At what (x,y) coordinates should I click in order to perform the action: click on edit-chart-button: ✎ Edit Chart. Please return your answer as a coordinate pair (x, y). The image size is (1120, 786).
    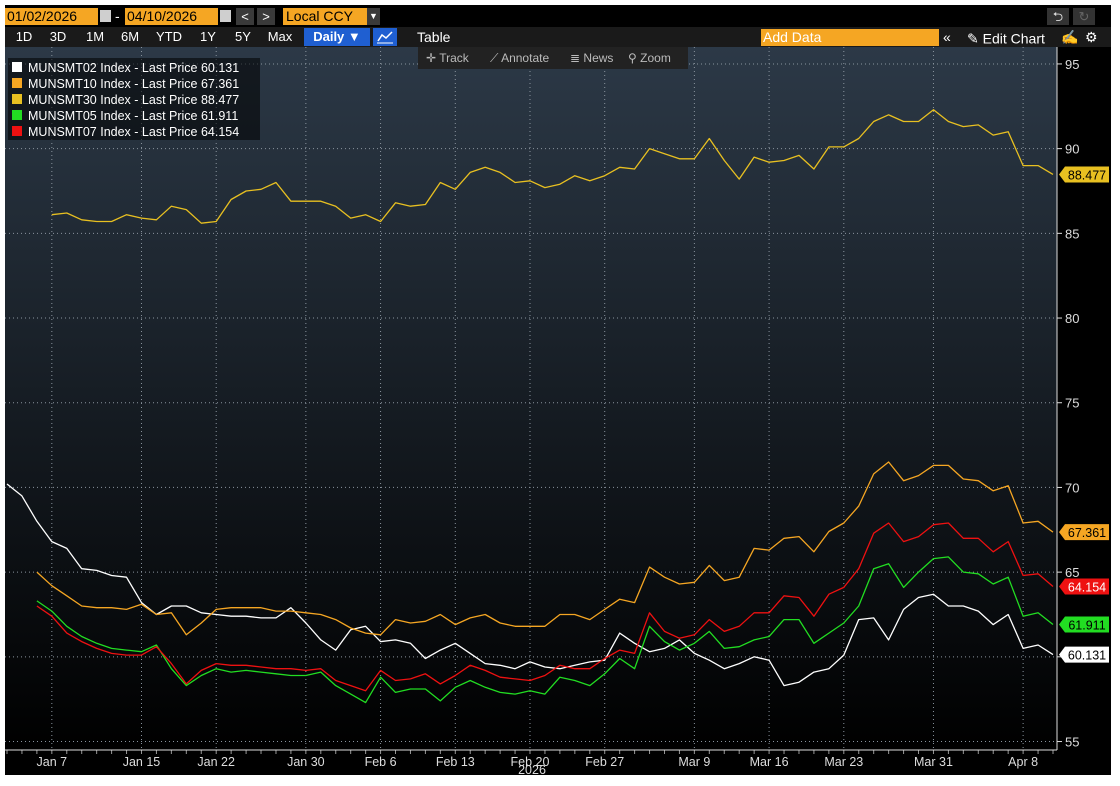
    Looking at the image, I should click on (1006, 37).